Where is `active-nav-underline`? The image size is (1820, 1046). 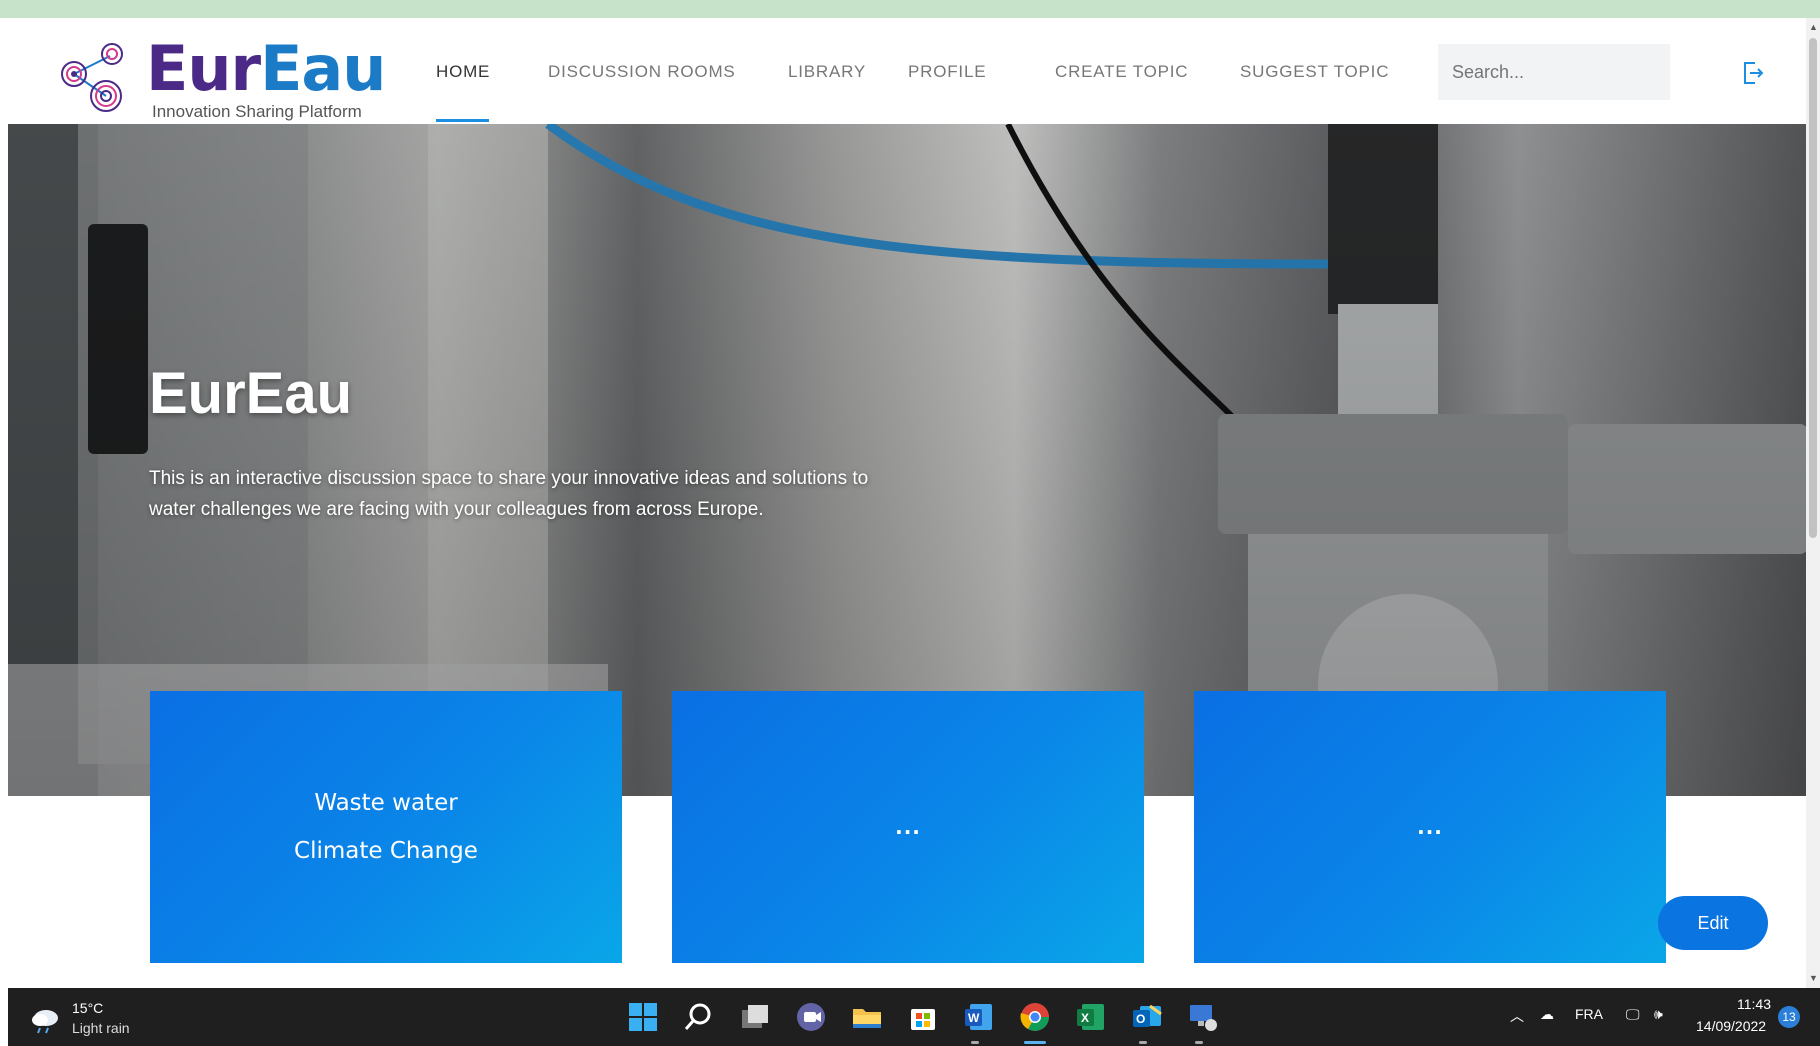
active-nav-underline is located at coordinates (462, 120).